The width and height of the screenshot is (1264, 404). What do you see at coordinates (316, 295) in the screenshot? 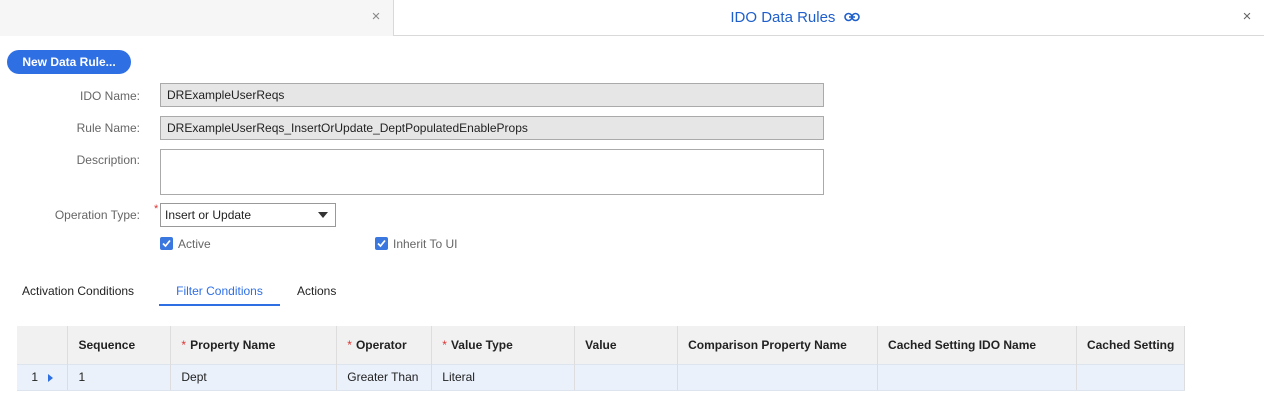
I see `tab-actions: Actions` at bounding box center [316, 295].